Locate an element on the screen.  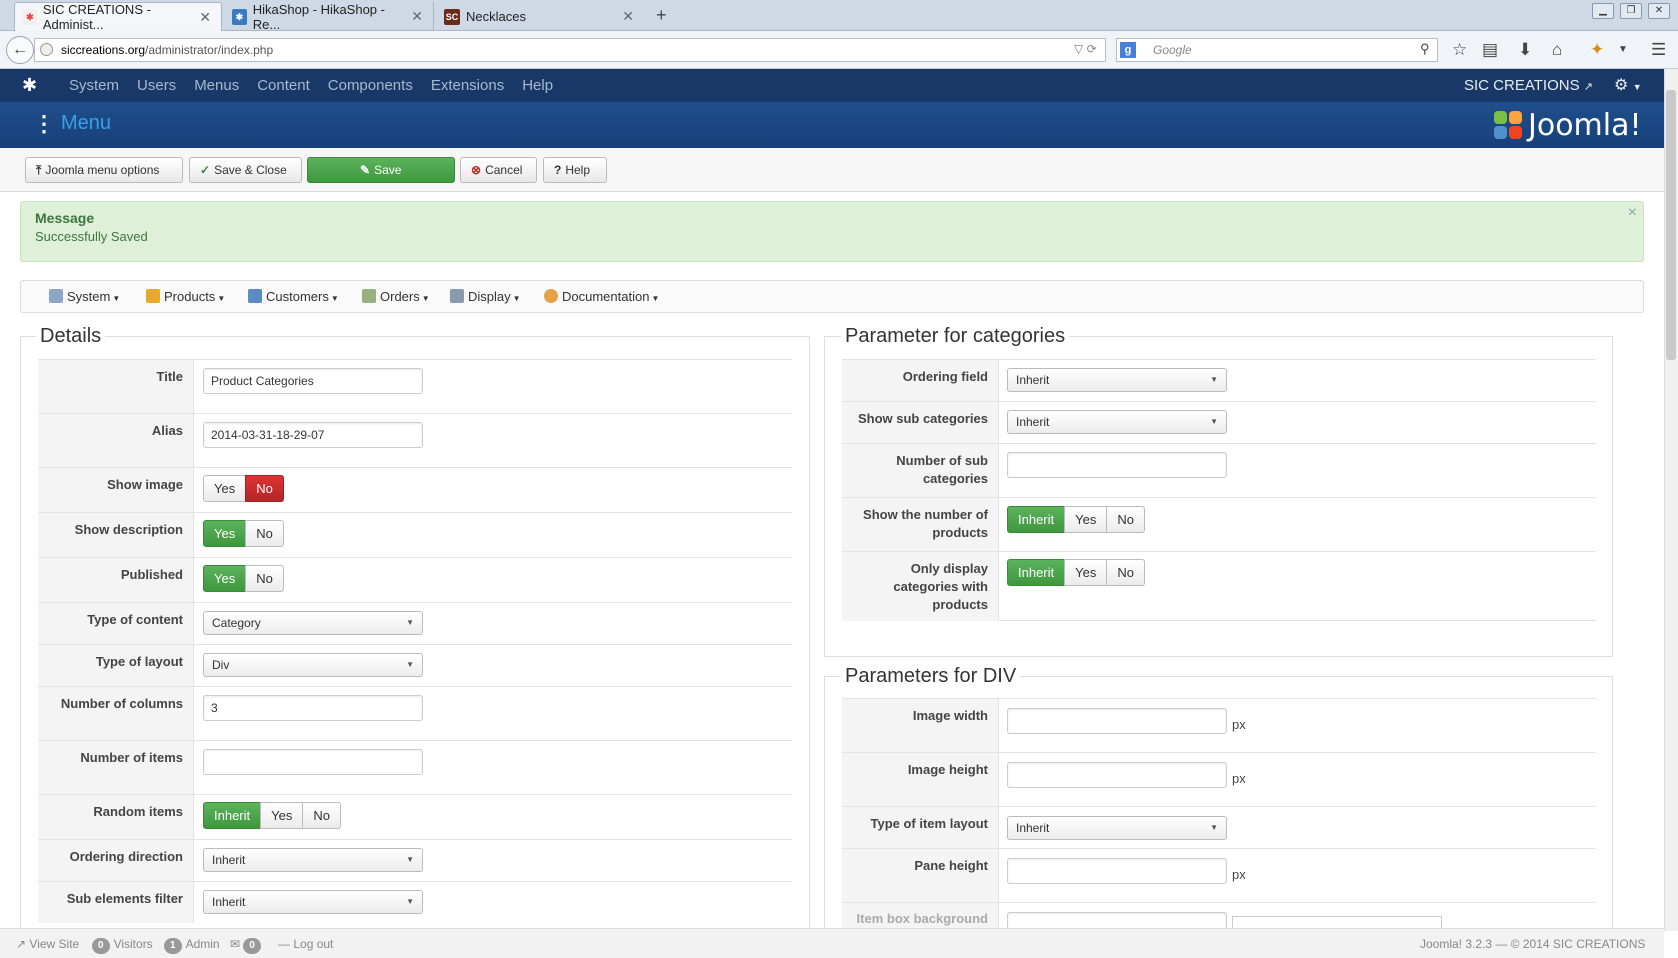
save-close-button: ✓ Save & Close is located at coordinates (245, 170).